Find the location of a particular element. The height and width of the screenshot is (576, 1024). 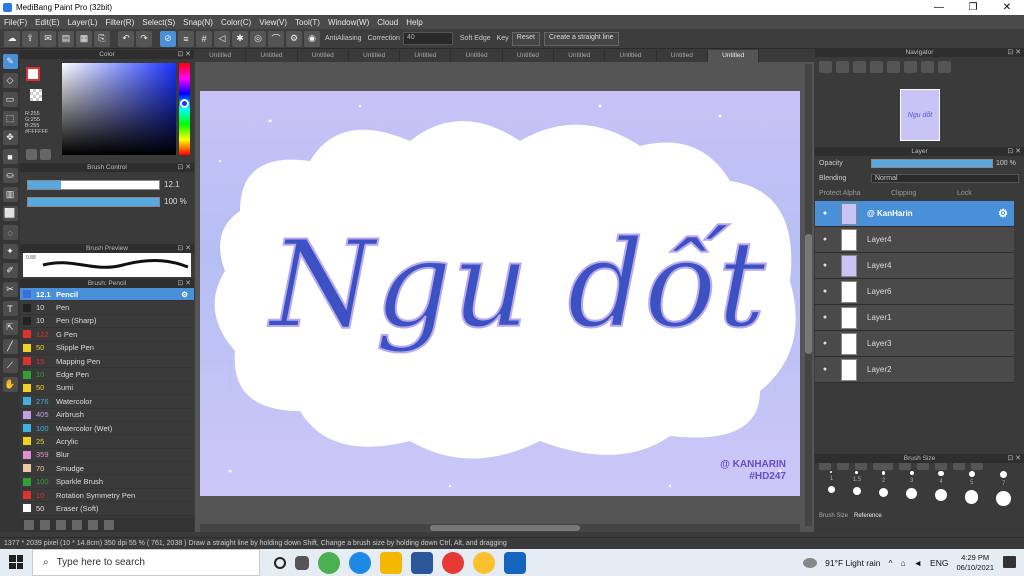

color-circle-icon is located at coordinates (45, 154).